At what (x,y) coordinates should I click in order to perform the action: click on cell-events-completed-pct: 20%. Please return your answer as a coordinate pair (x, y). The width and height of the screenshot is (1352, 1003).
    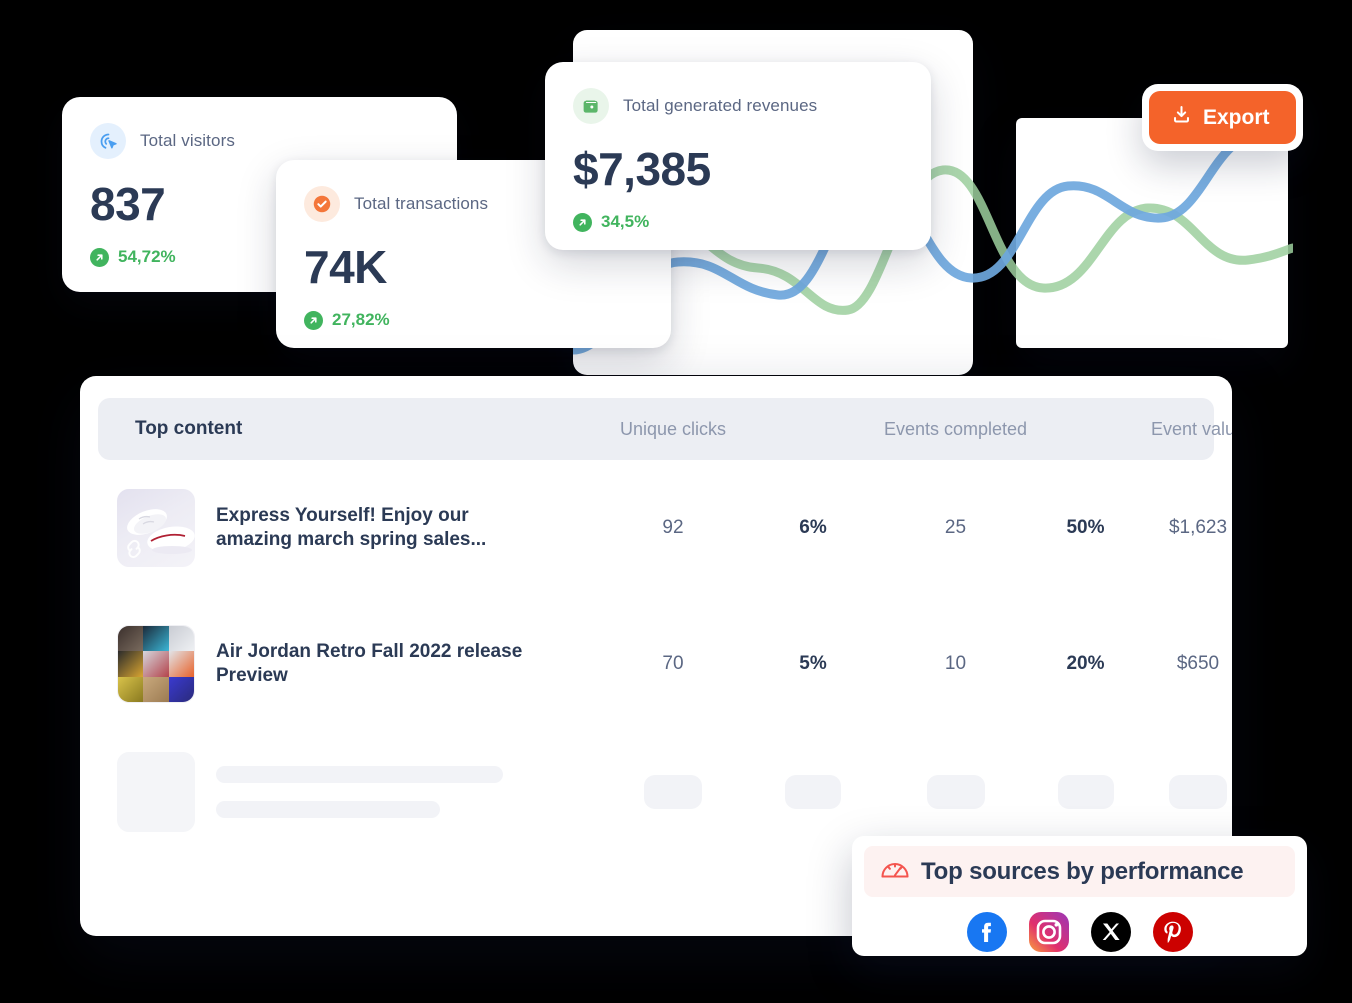
    Looking at the image, I should click on (1085, 663).